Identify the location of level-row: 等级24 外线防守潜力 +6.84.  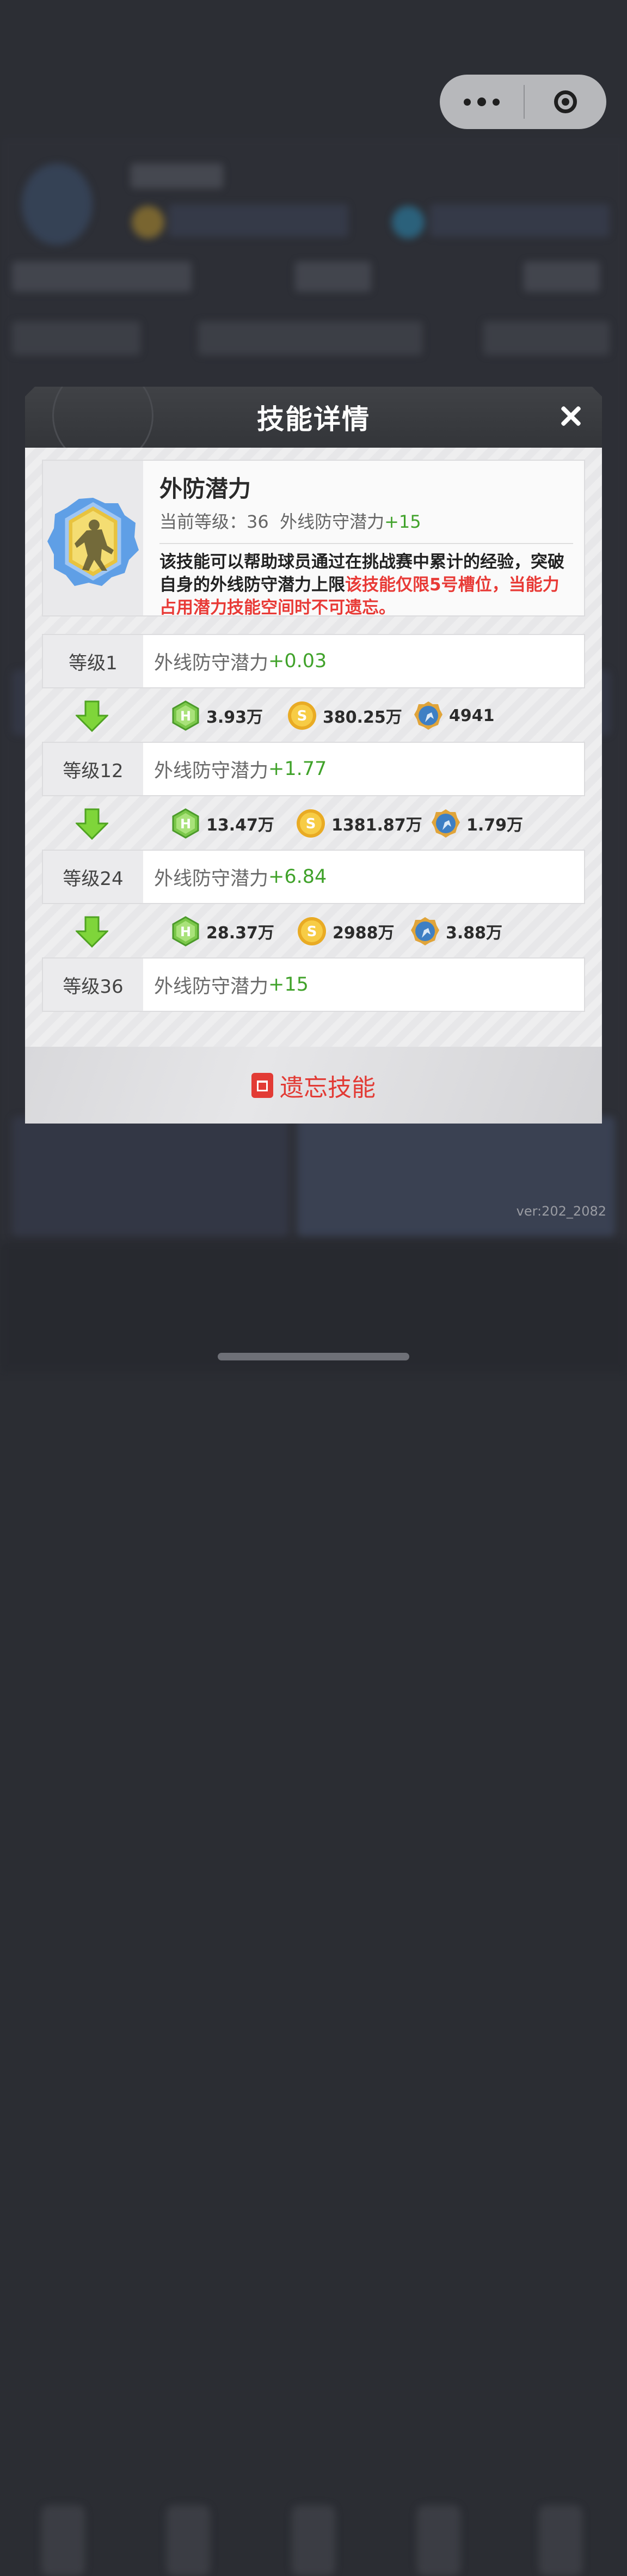
(313, 877).